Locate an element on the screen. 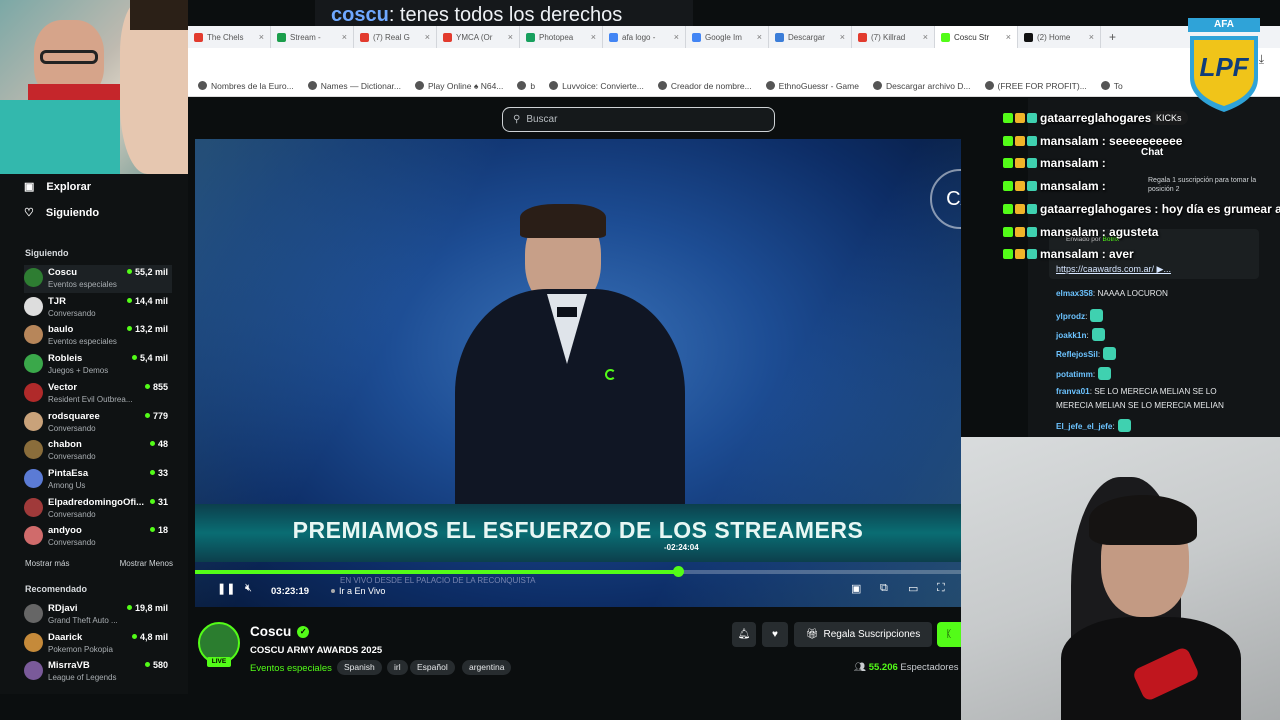 The width and height of the screenshot is (1280, 720). bookmark-item: b is located at coordinates (526, 86).